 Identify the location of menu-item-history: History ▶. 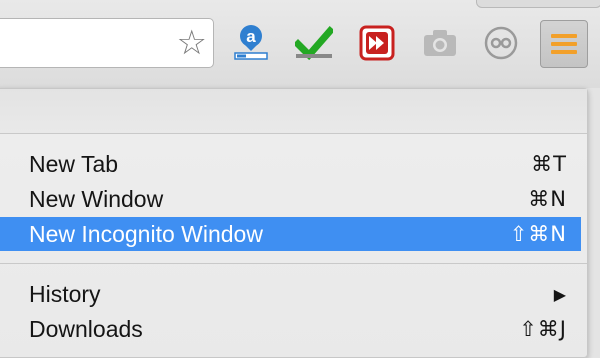
(290, 294).